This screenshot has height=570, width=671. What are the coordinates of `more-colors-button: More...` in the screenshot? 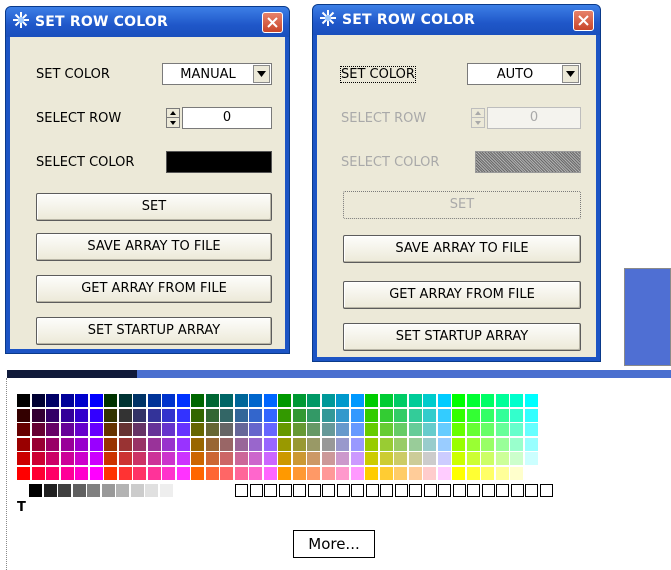 It's located at (334, 544).